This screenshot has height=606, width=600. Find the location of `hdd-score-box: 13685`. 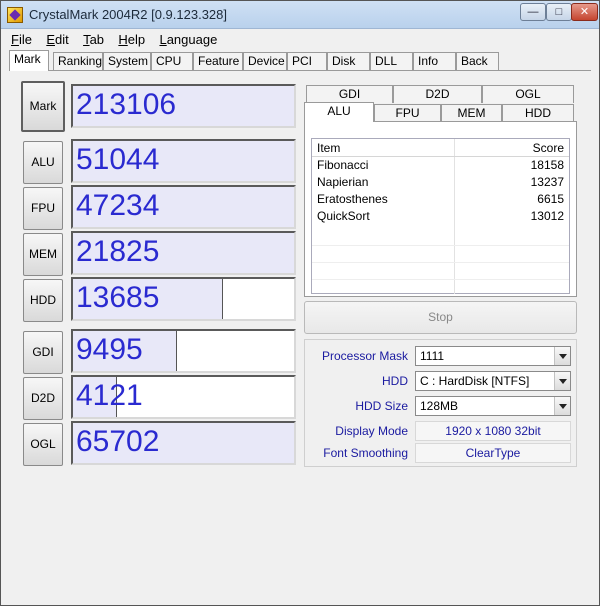

hdd-score-box: 13685 is located at coordinates (183, 299).